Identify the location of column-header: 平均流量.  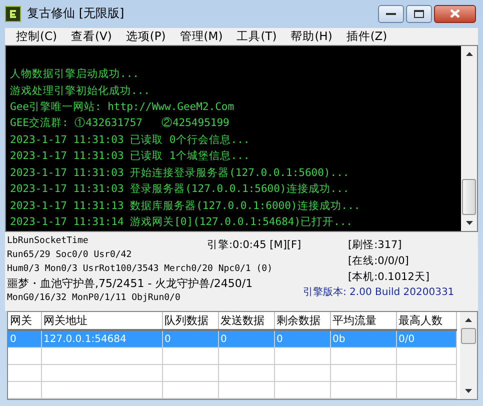
(363, 321).